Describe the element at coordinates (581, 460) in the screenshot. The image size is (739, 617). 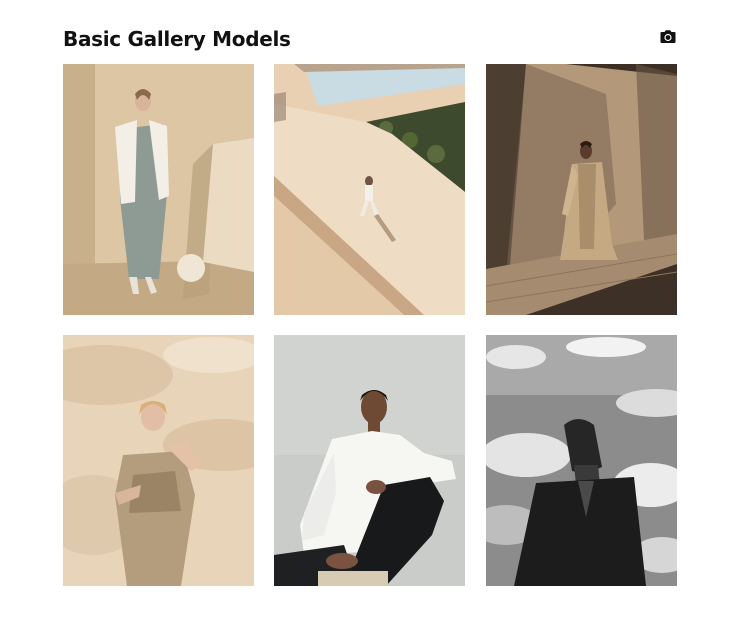
I see `photo-sky-black-shirt` at that location.